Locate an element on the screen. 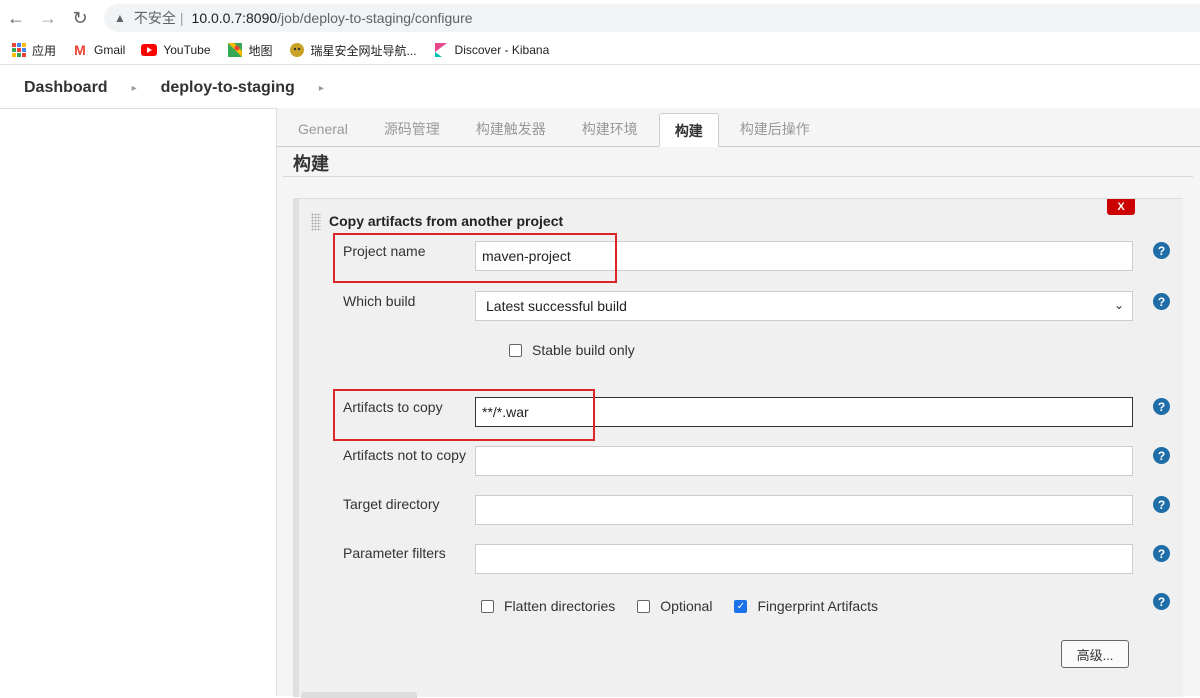  tab-scm: 源码管理 is located at coordinates (412, 129).